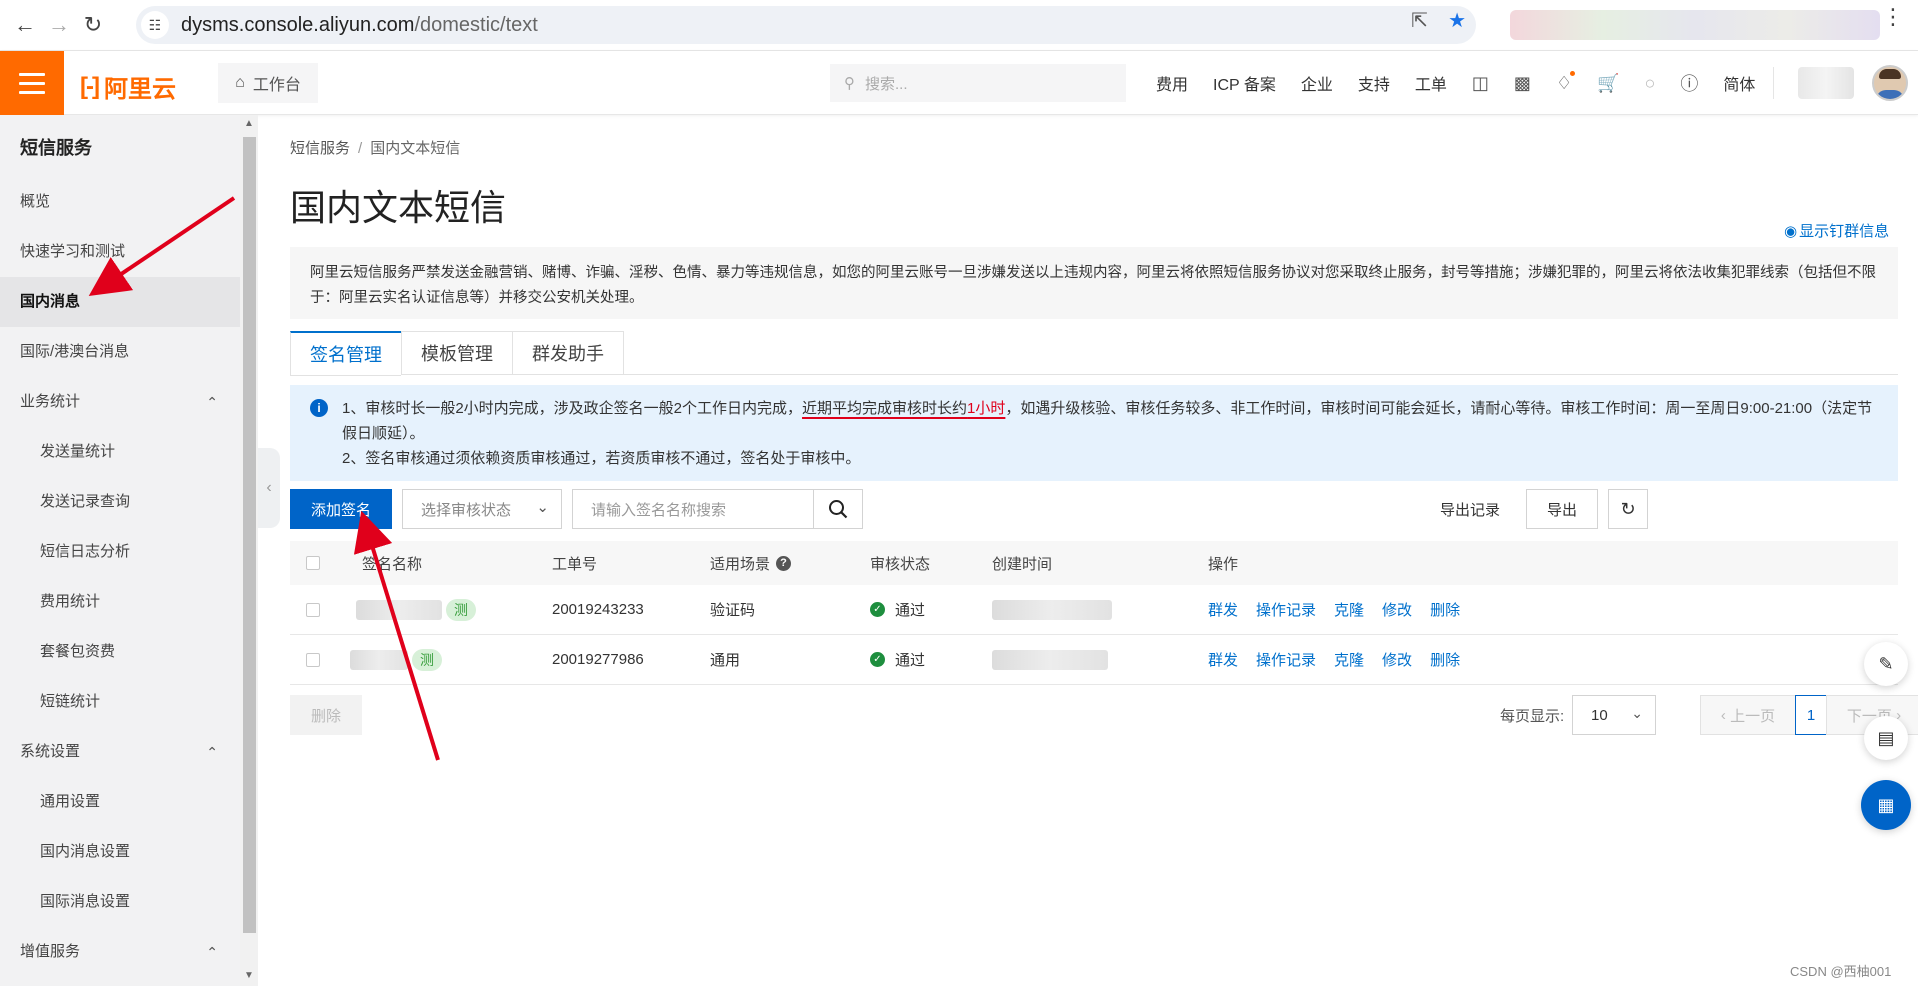 The width and height of the screenshot is (1918, 986). Describe the element at coordinates (120, 602) in the screenshot. I see `sidebar-item-cost-stats: 费用统计` at that location.